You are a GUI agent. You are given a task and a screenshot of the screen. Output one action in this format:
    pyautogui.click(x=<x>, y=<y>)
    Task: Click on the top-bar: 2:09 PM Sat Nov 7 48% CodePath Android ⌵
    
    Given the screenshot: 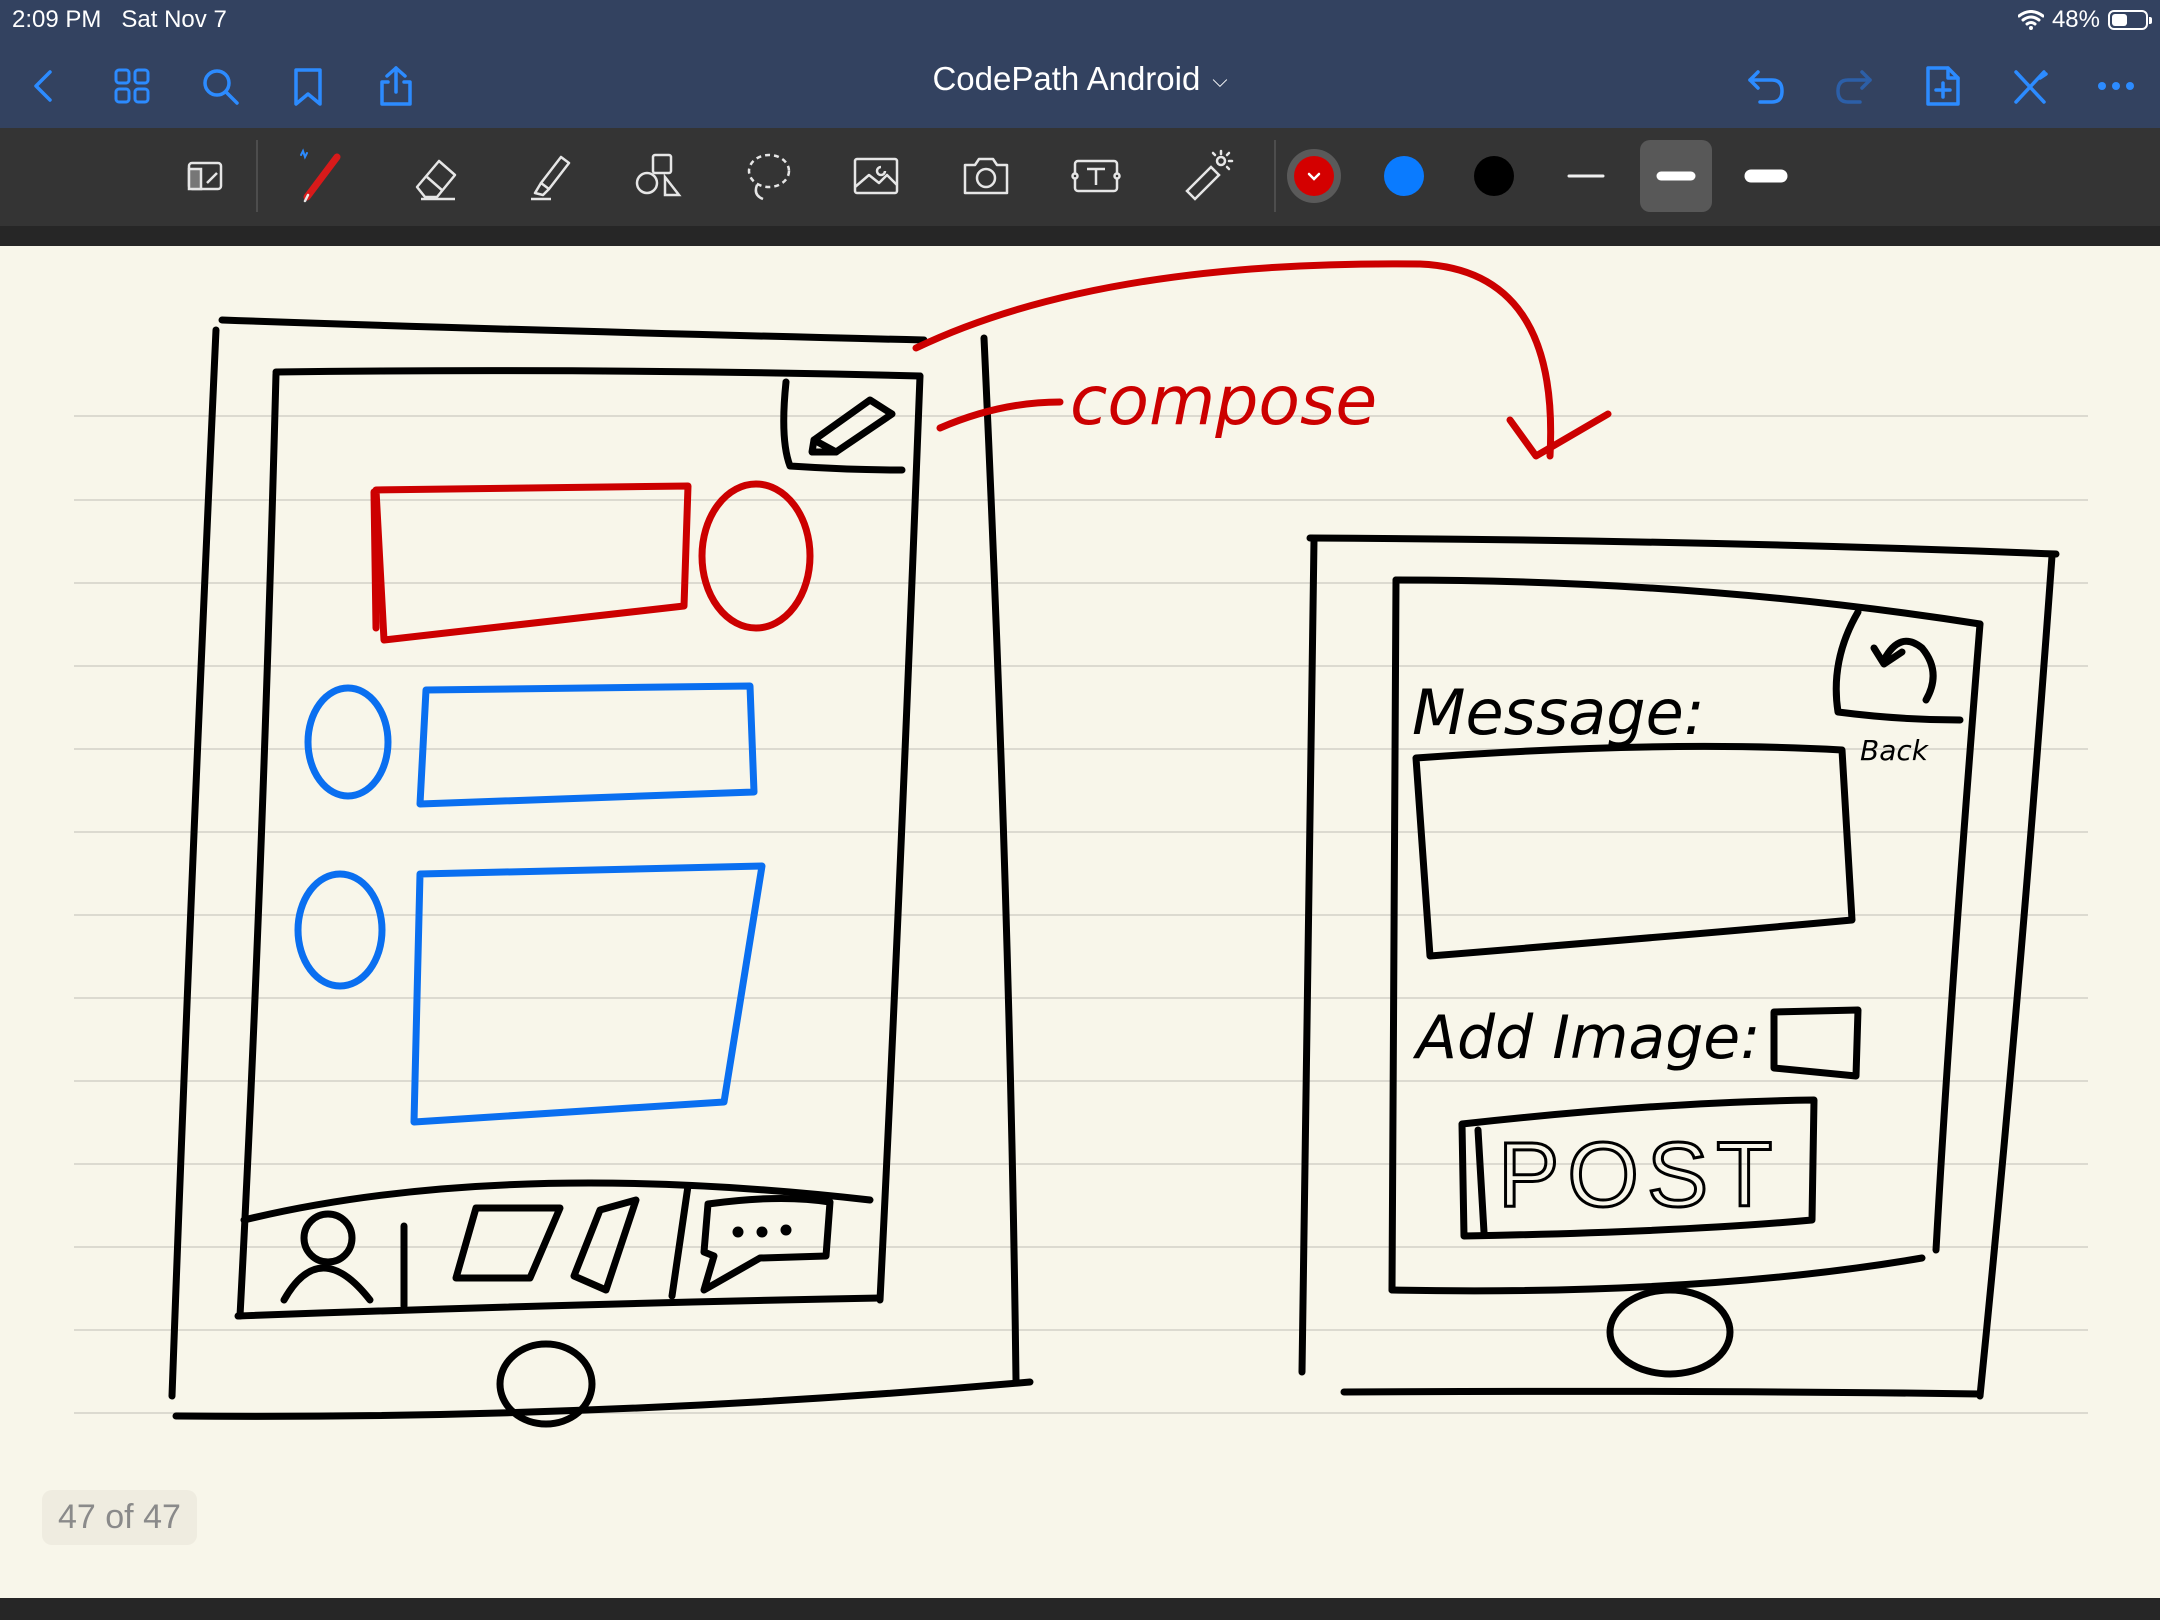 What is the action you would take?
    pyautogui.click(x=1080, y=64)
    